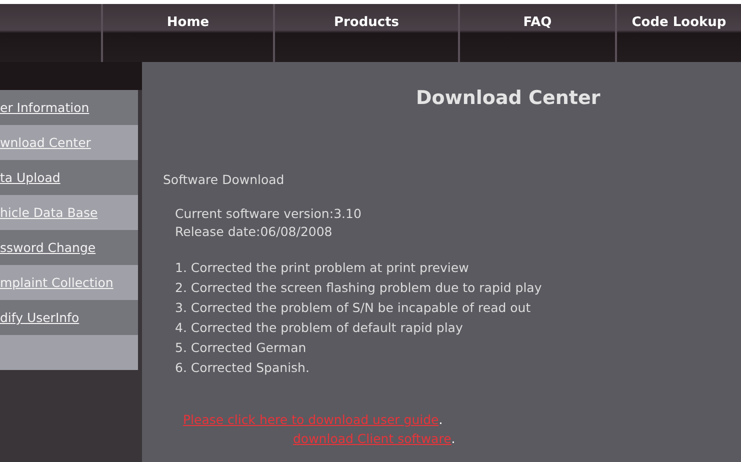 The width and height of the screenshot is (741, 462). Describe the element at coordinates (224, 179) in the screenshot. I see `section-heading: Software Download` at that location.